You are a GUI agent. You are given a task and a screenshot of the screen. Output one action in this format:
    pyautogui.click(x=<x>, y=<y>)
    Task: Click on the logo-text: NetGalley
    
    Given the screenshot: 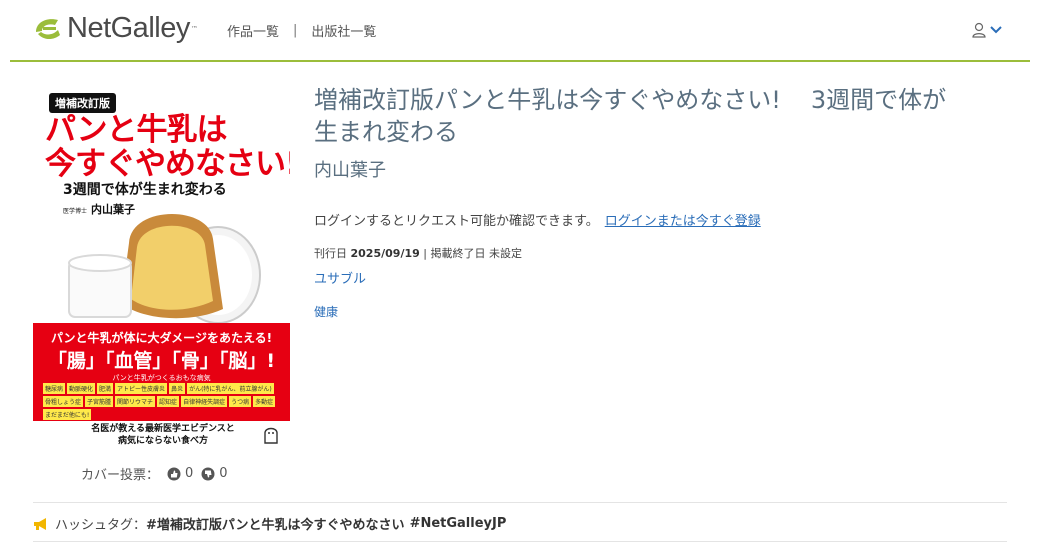 What is the action you would take?
    pyautogui.click(x=128, y=28)
    